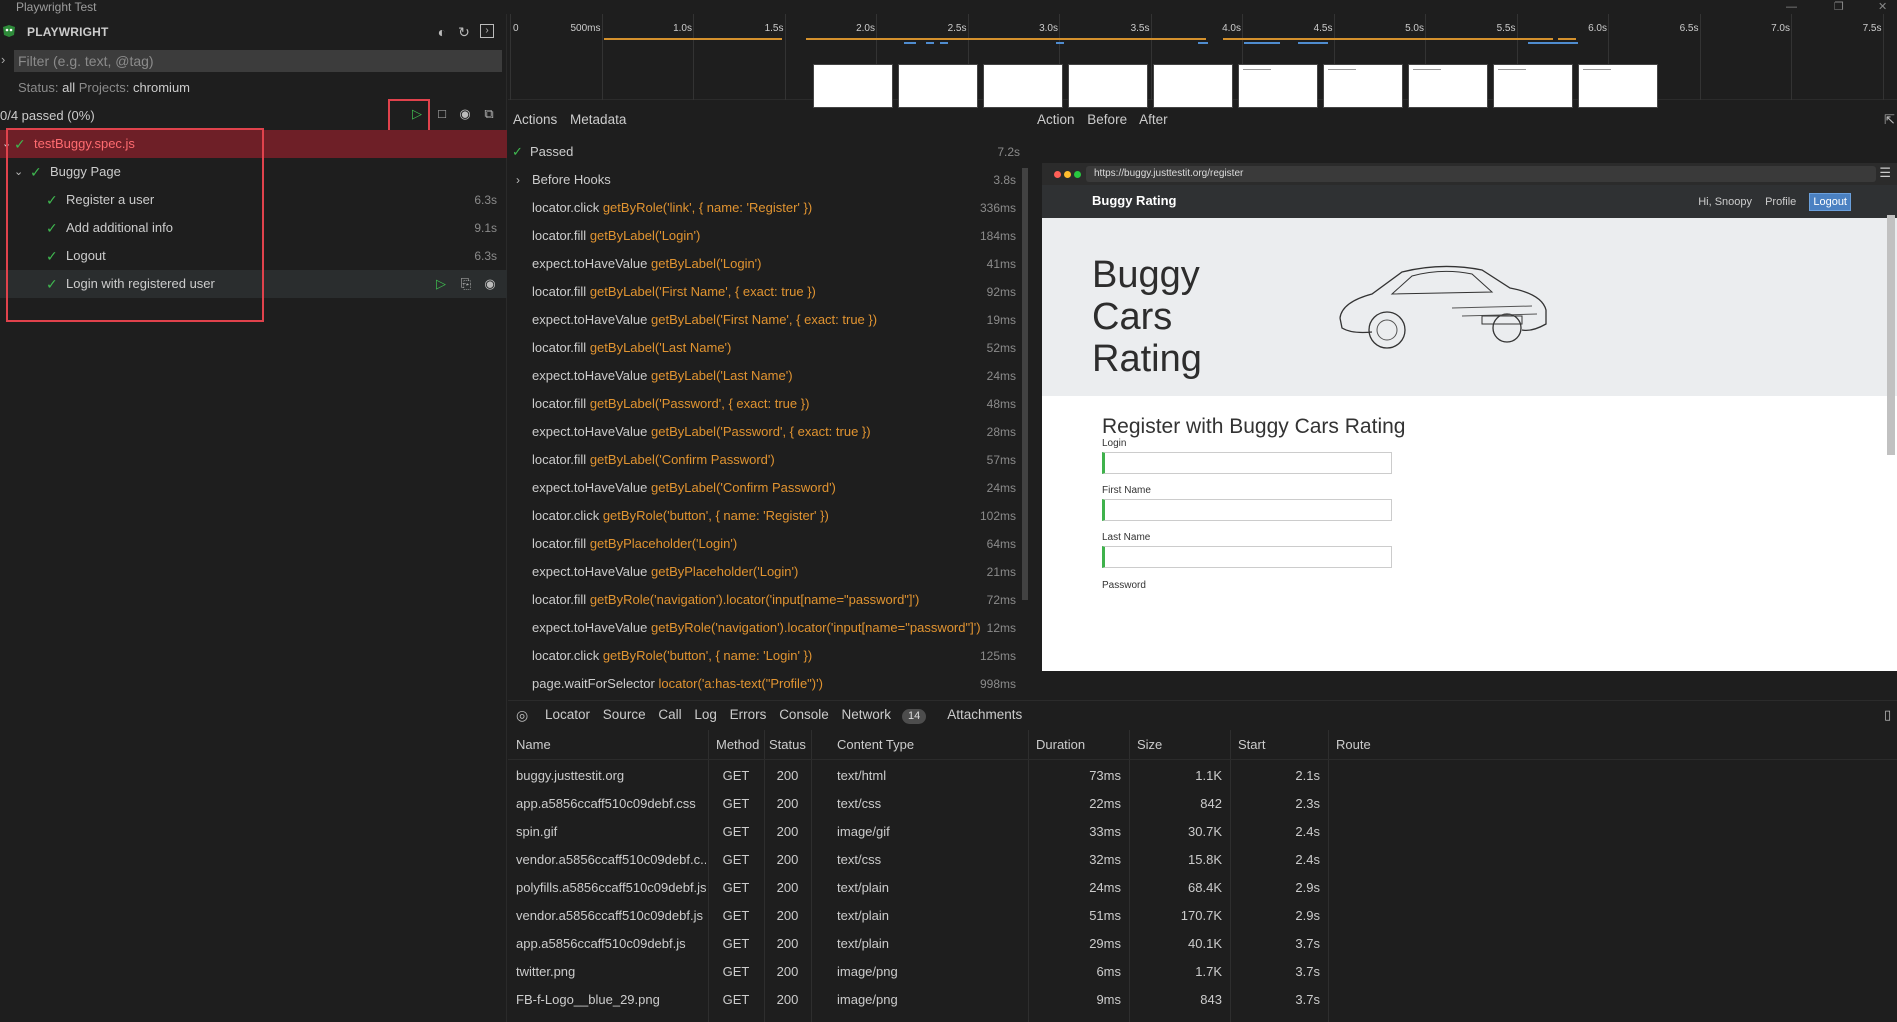 This screenshot has height=1022, width=1897. Describe the element at coordinates (1887, 715) in the screenshot. I see `toggle-sidebar-icon: ▯` at that location.